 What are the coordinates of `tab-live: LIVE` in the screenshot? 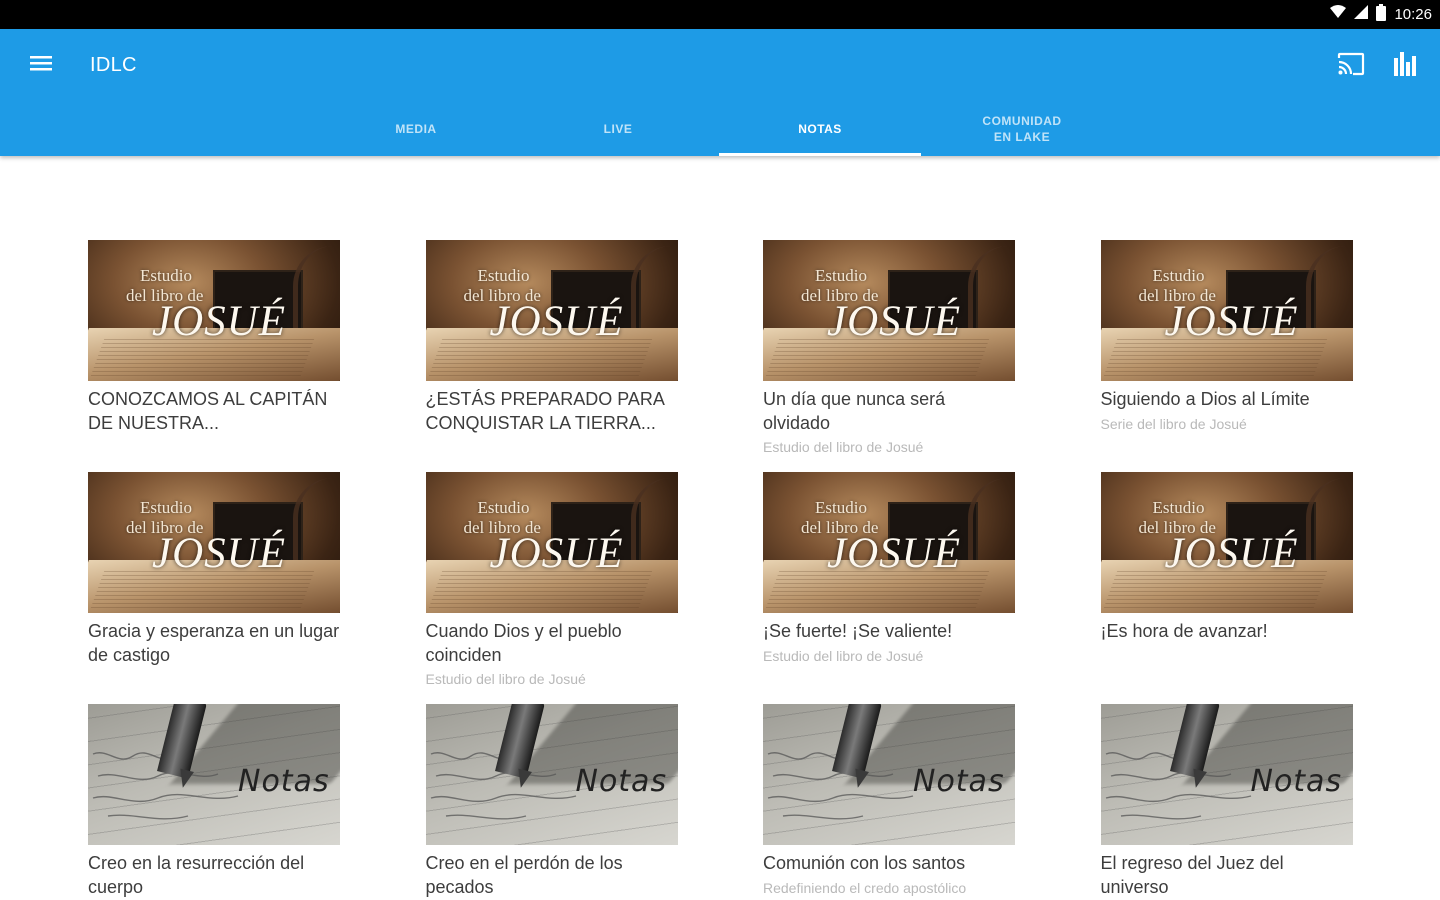 It's located at (618, 128).